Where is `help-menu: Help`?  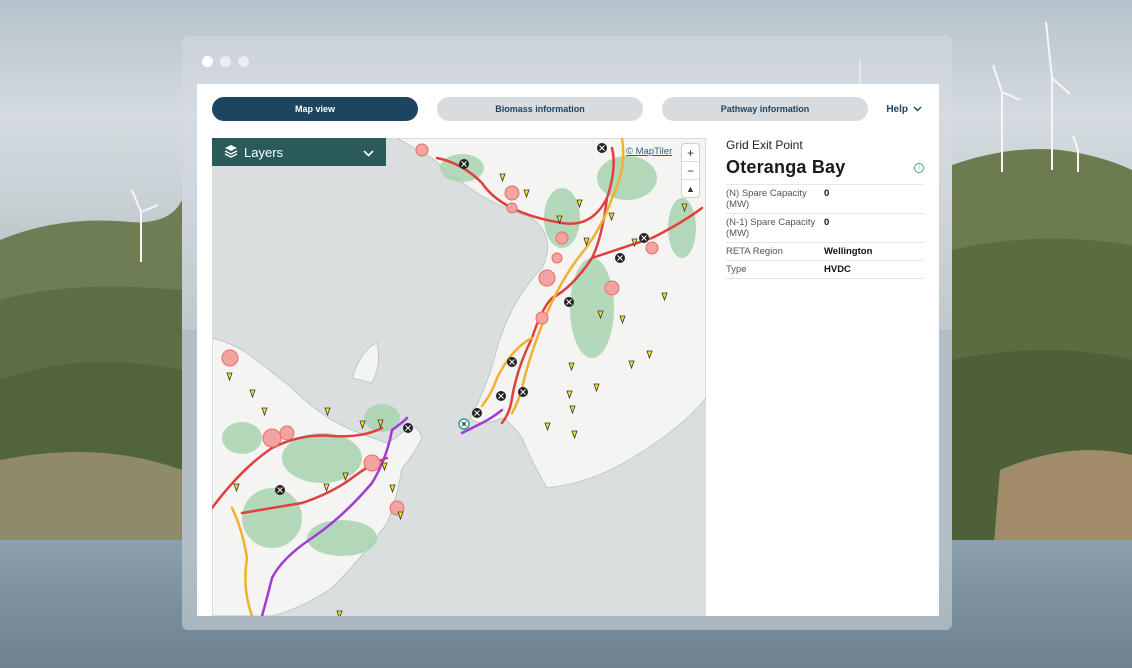
help-menu: Help is located at coordinates (905, 109).